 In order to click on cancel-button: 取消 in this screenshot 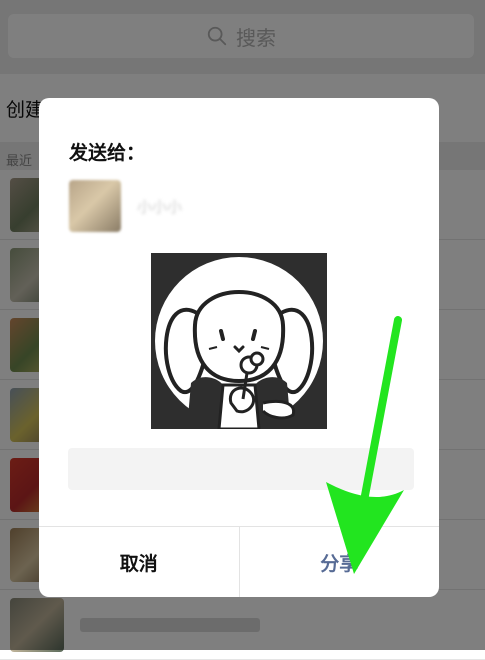, I will do `click(139, 562)`.